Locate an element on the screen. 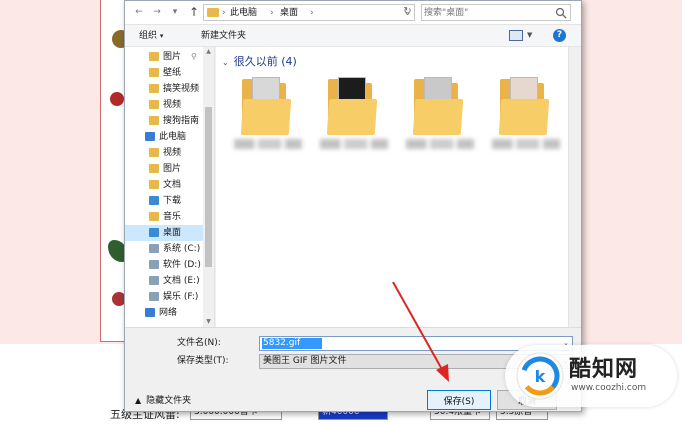  new-folder-button: 新建文件夹 is located at coordinates (223, 36).